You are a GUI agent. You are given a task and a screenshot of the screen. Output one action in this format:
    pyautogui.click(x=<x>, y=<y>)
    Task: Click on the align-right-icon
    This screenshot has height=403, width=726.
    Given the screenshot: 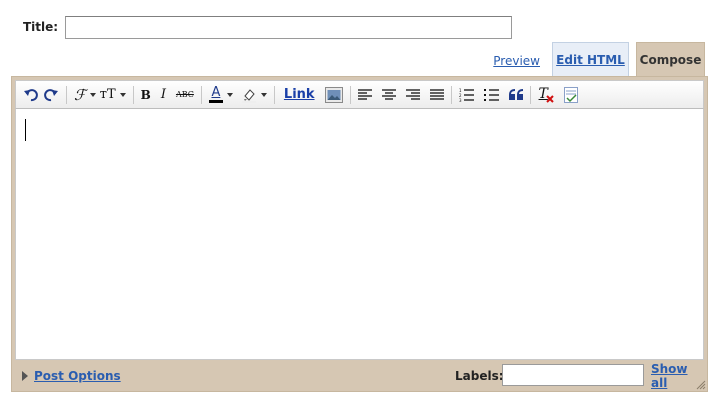 What is the action you would take?
    pyautogui.click(x=412, y=94)
    